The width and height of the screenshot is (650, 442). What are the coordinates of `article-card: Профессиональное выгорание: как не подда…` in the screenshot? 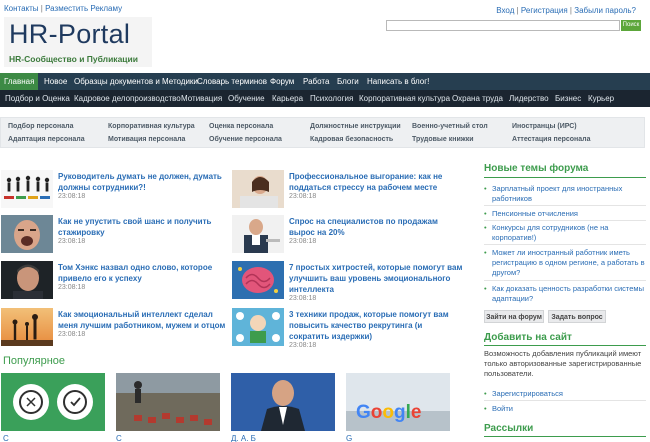 It's located at (347, 191).